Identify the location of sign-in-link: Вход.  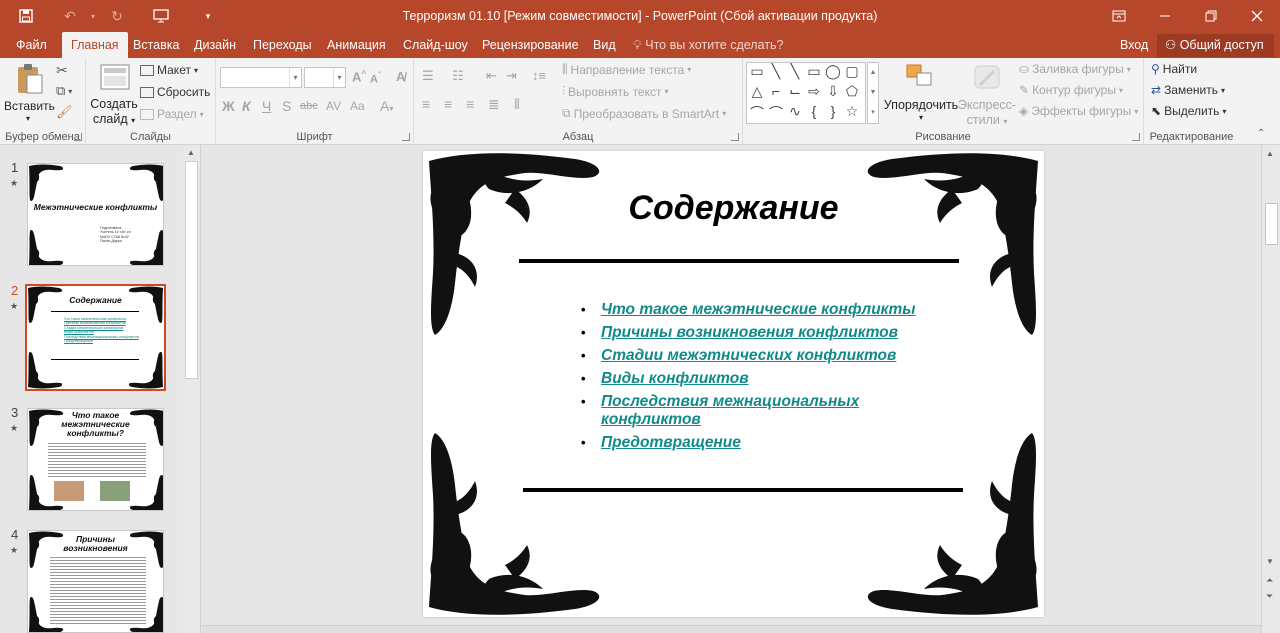
(1134, 45).